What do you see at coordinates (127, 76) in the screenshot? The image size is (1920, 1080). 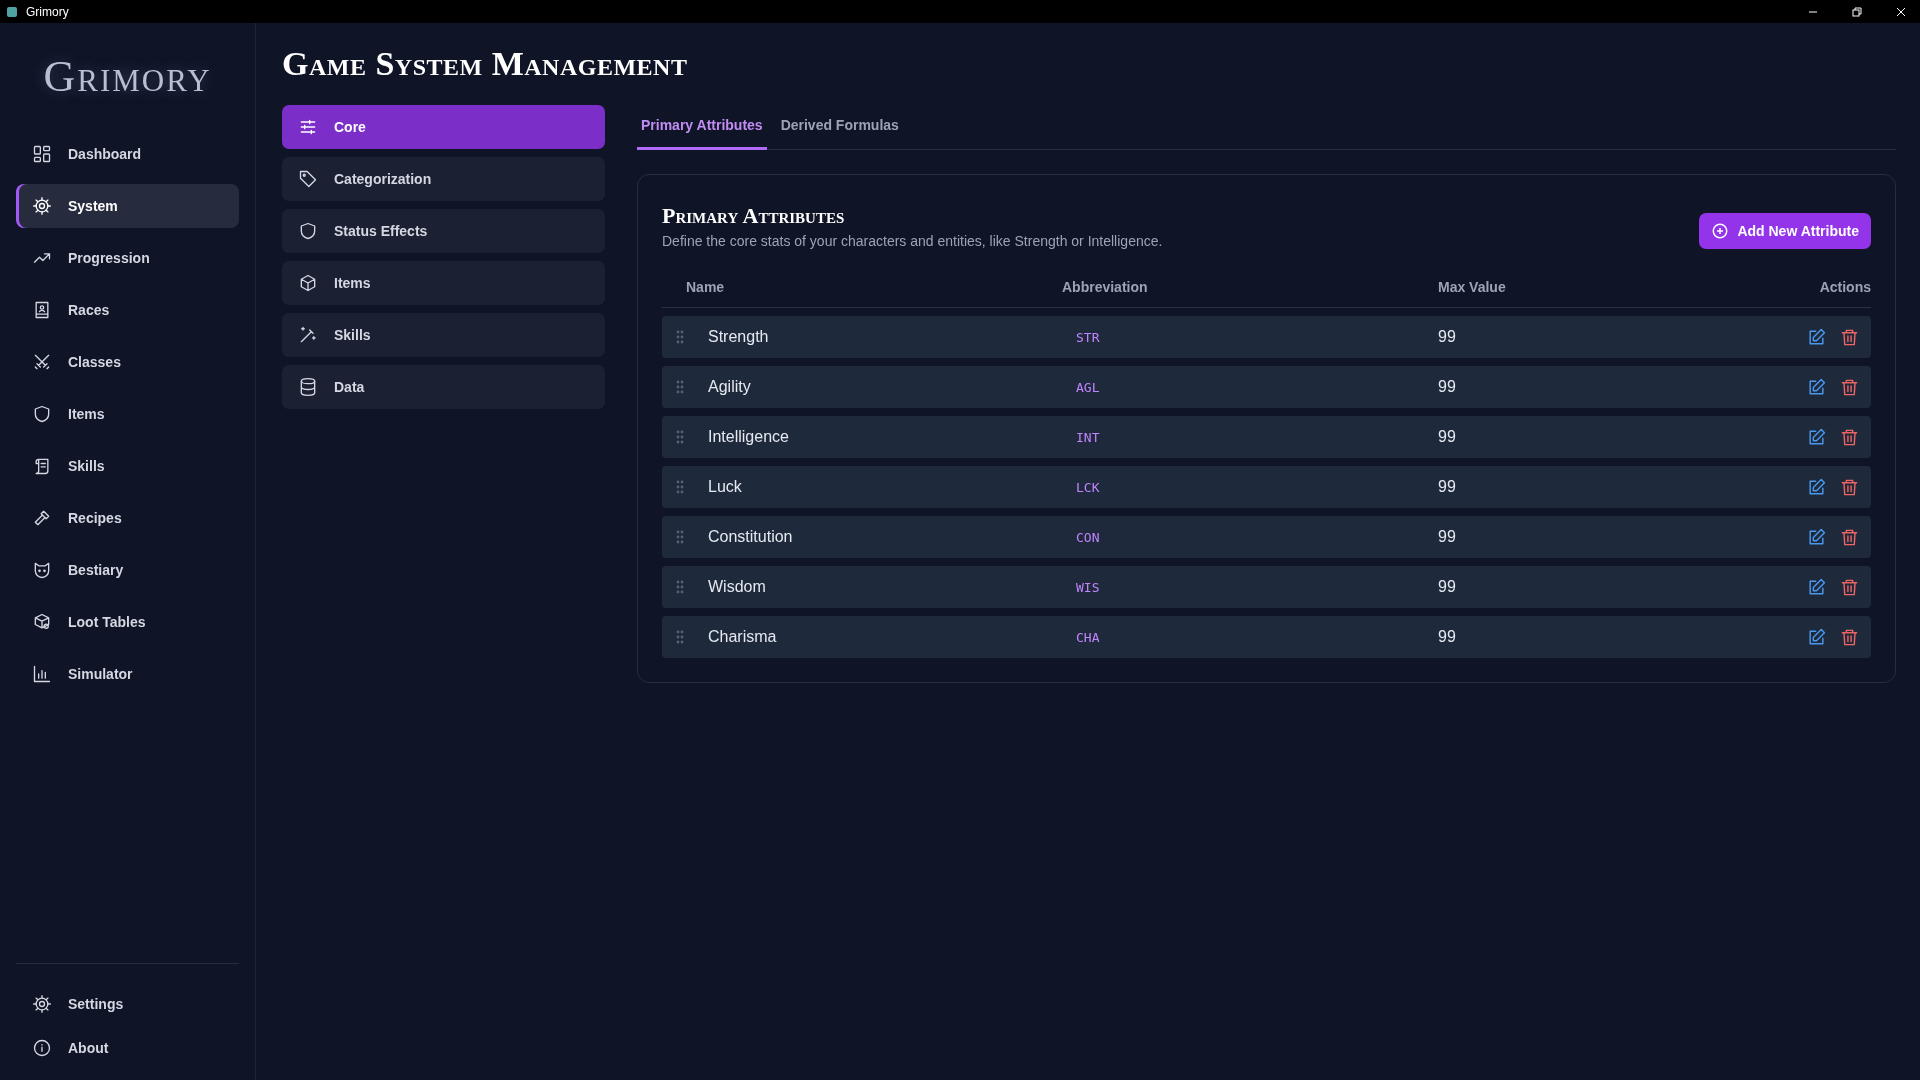 I see `logo: Grimory` at bounding box center [127, 76].